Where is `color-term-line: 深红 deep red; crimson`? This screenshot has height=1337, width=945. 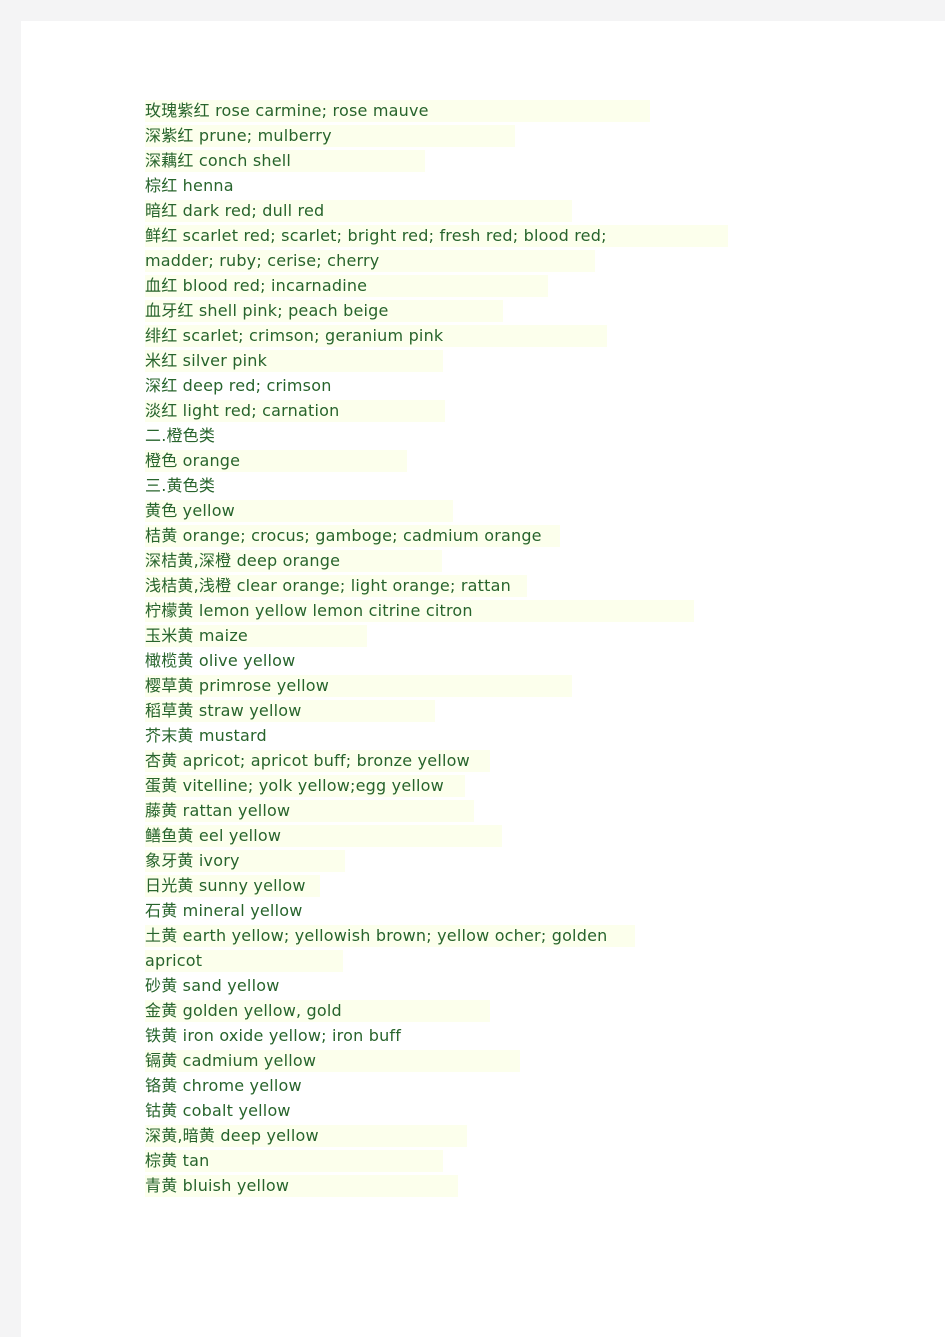
color-term-line: 深红 deep red; crimson is located at coordinates (525, 385).